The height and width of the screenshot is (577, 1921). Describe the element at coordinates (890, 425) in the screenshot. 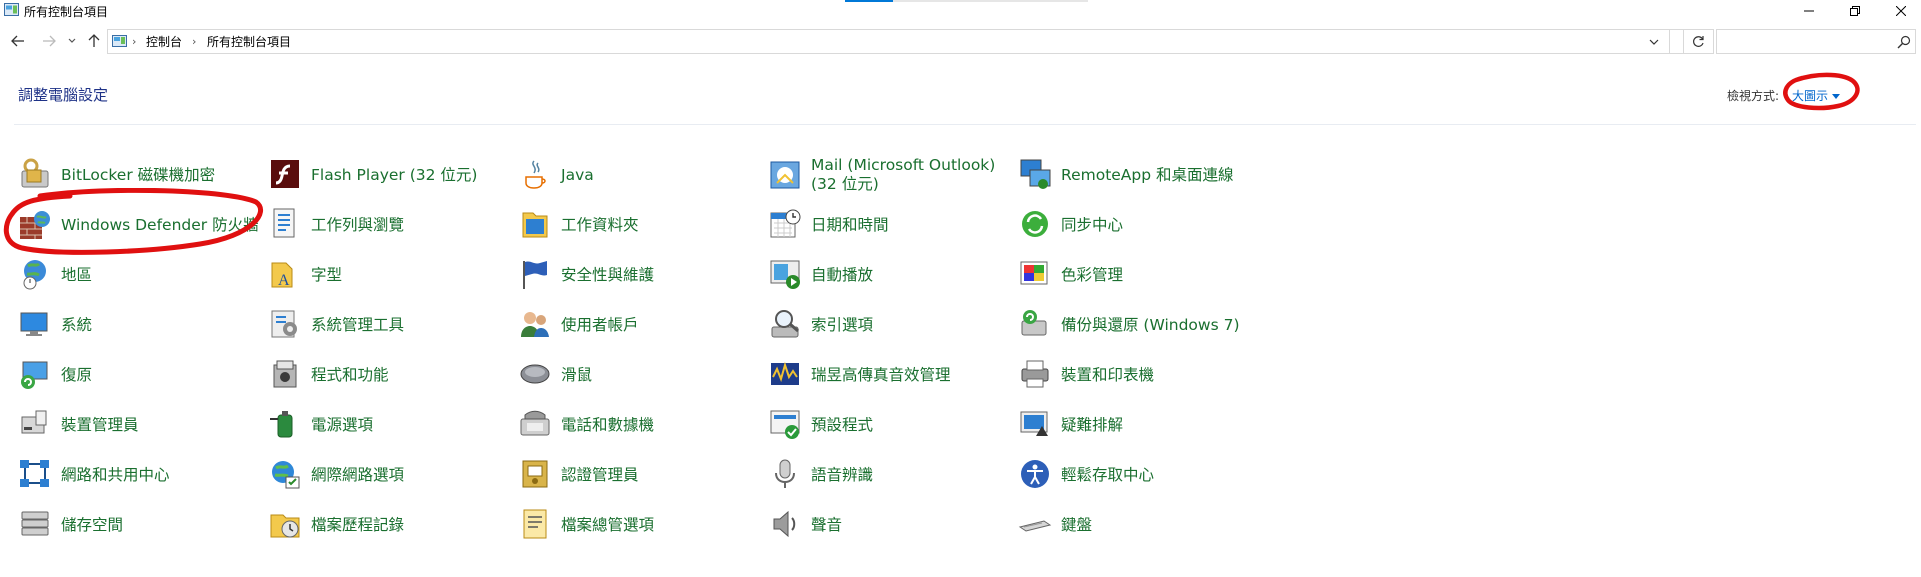

I see `item-default-programs: 預設程式` at that location.